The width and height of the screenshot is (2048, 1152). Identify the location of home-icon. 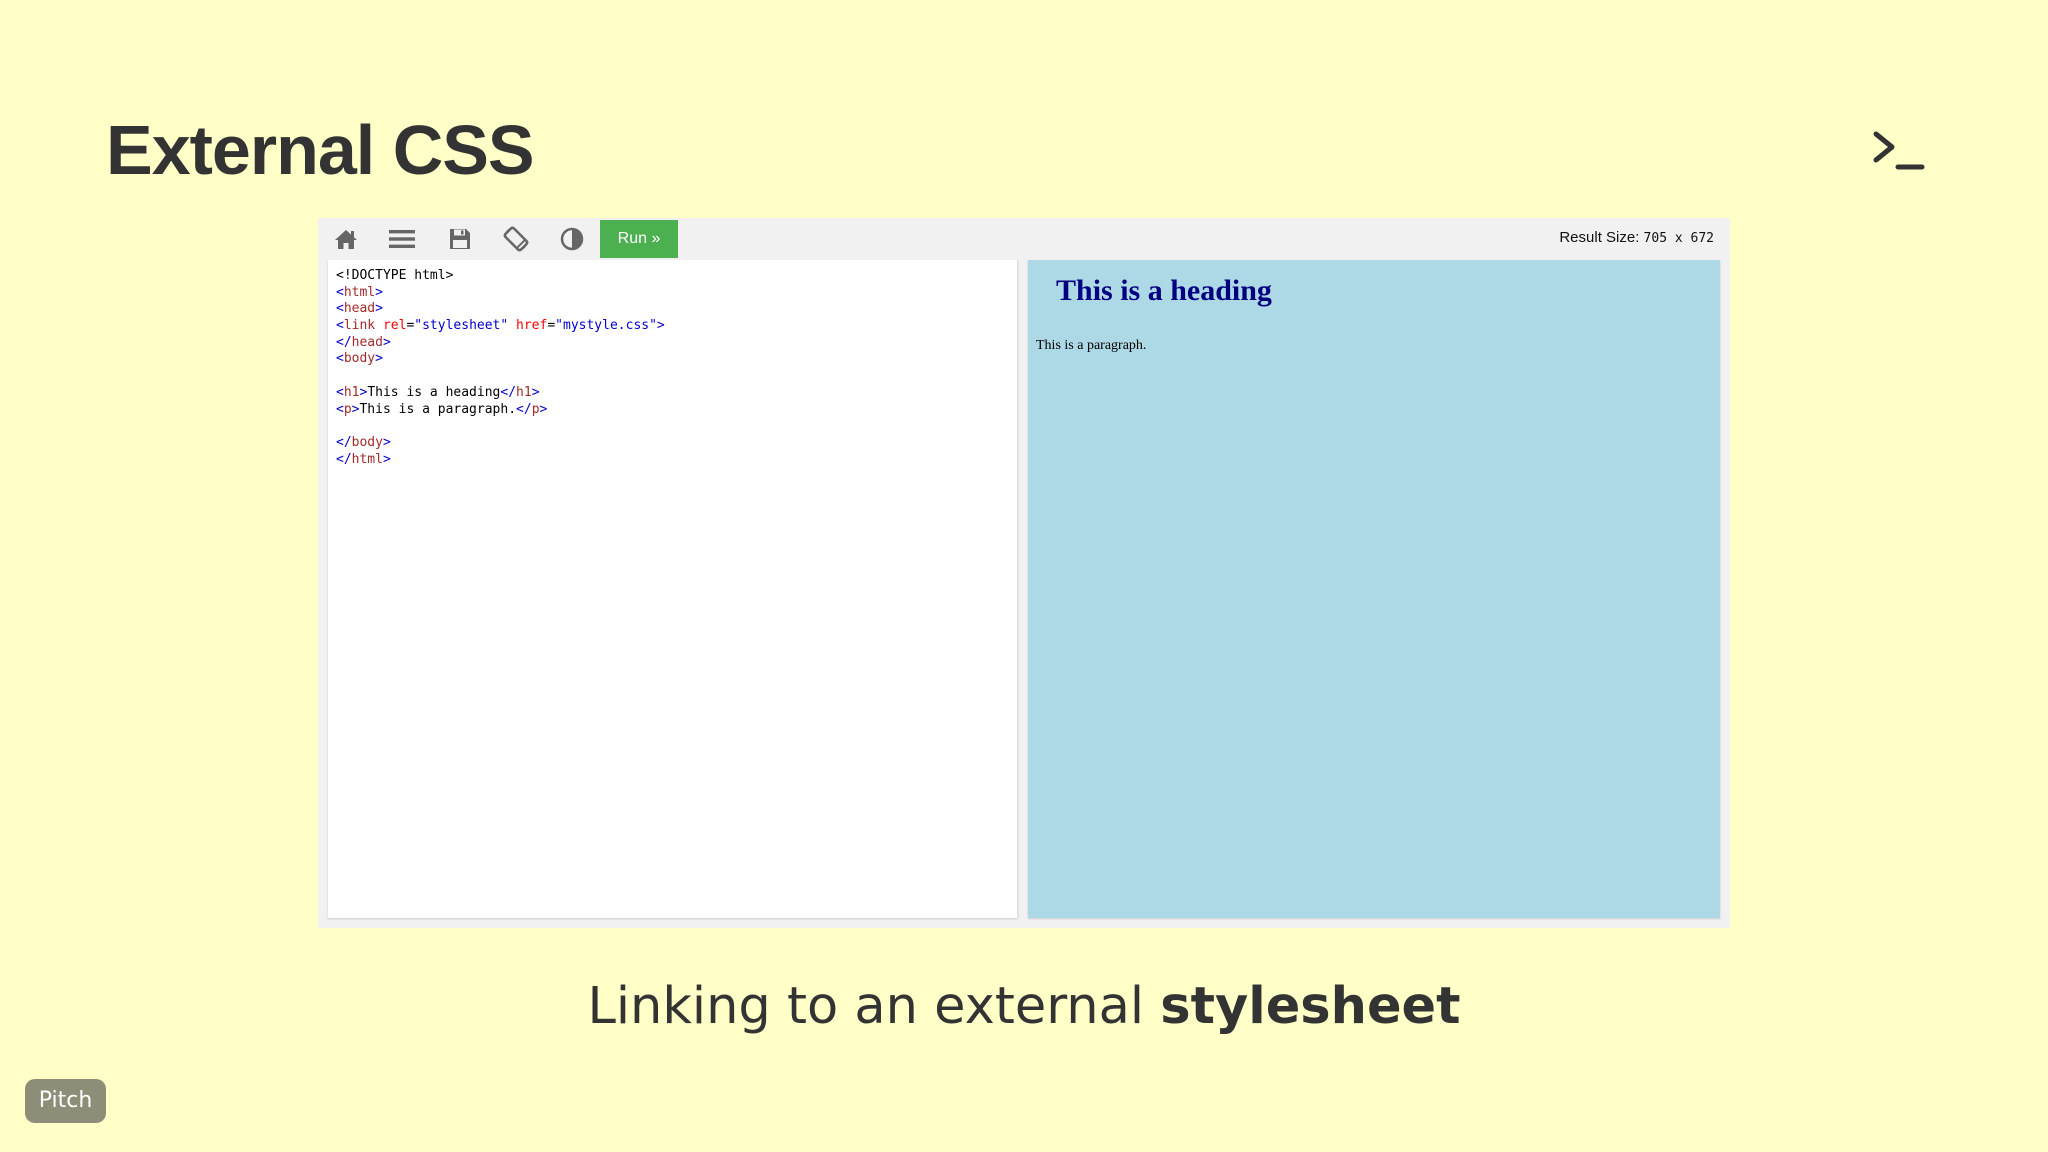
(346, 239).